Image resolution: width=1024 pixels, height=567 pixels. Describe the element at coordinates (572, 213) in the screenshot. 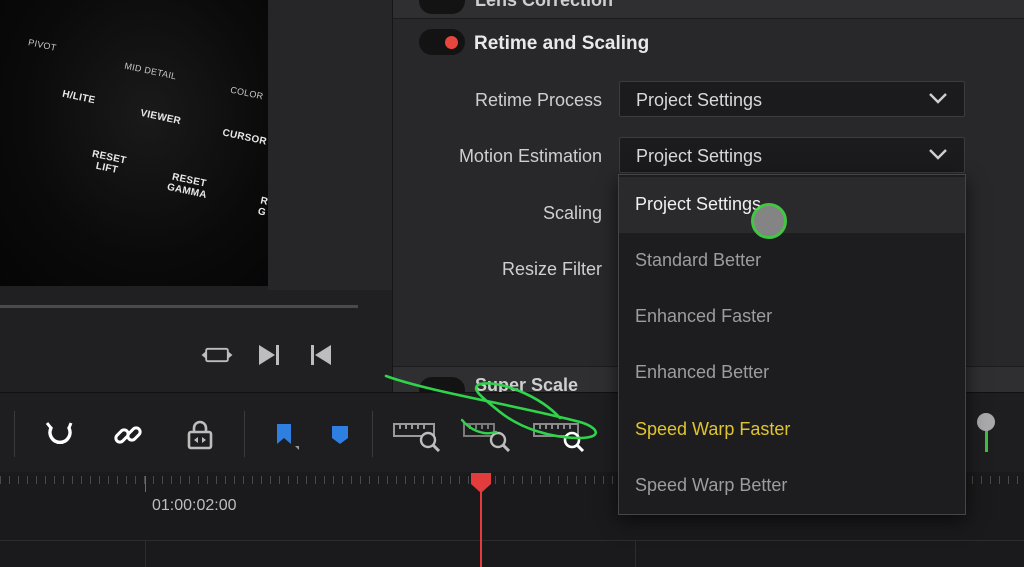

I see `scaling-label: Scaling` at that location.